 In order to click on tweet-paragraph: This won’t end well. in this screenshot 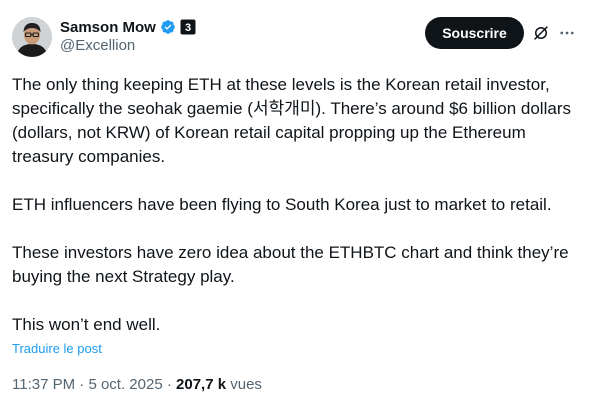, I will do `click(86, 324)`.